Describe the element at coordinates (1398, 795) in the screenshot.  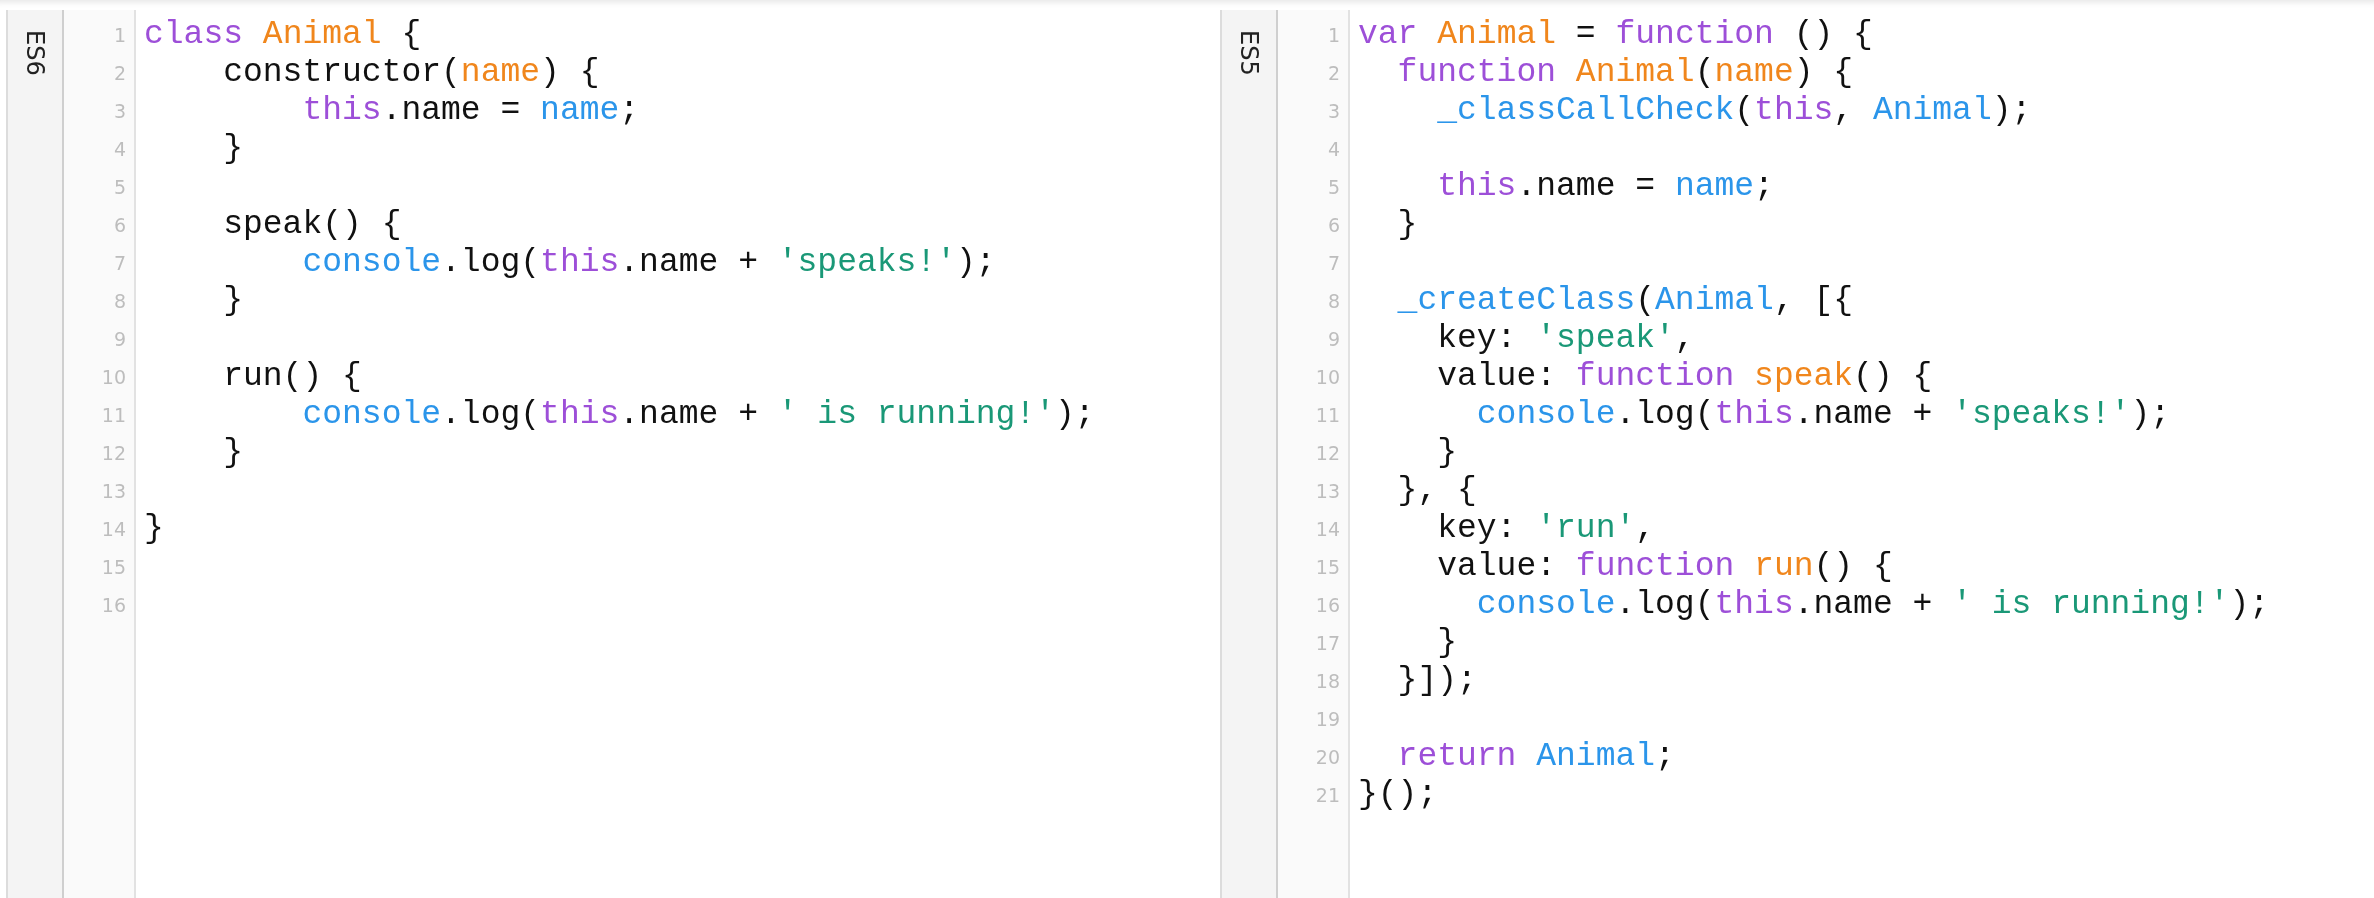
I see `code-line: }();` at that location.